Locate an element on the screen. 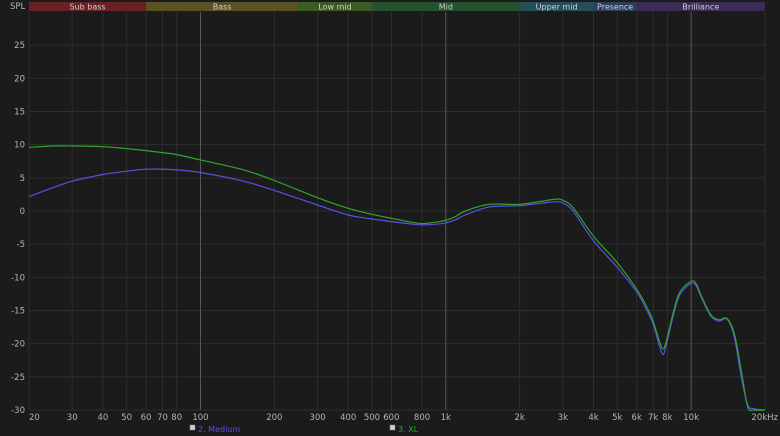 This screenshot has height=436, width=780. y-tick-15: -15 is located at coordinates (18, 312).